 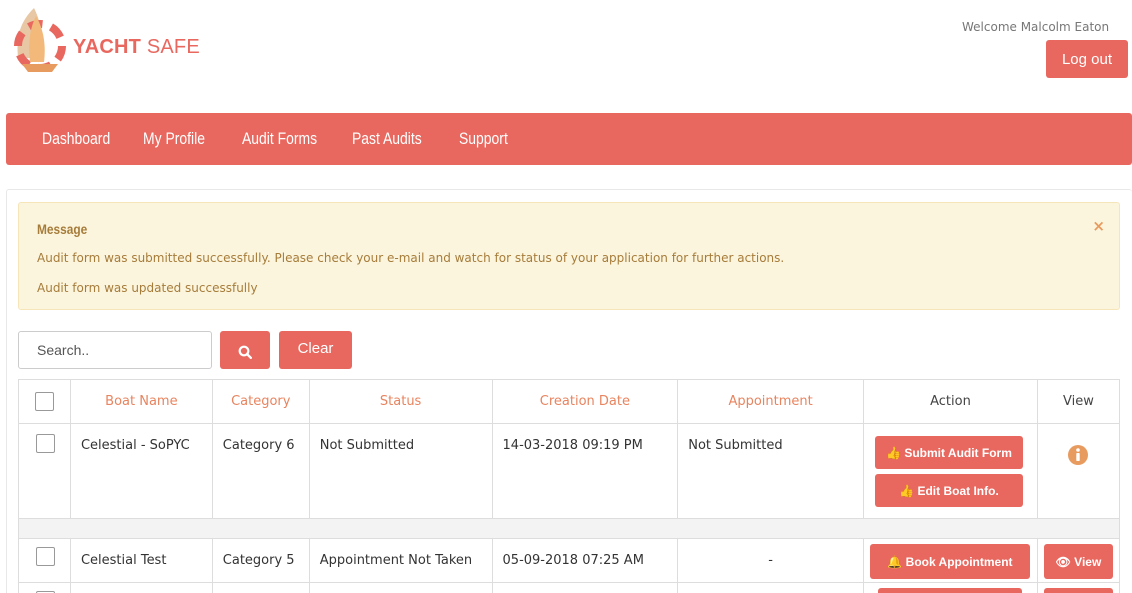 I want to click on nav-past-audits: Past Audits, so click(x=387, y=139).